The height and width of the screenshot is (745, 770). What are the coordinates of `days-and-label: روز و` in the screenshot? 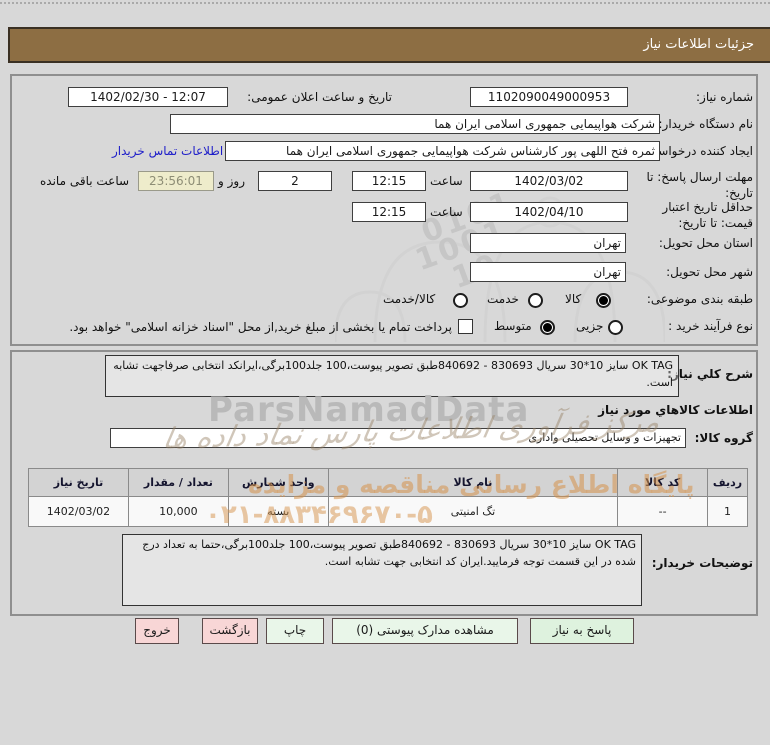 It's located at (231, 181).